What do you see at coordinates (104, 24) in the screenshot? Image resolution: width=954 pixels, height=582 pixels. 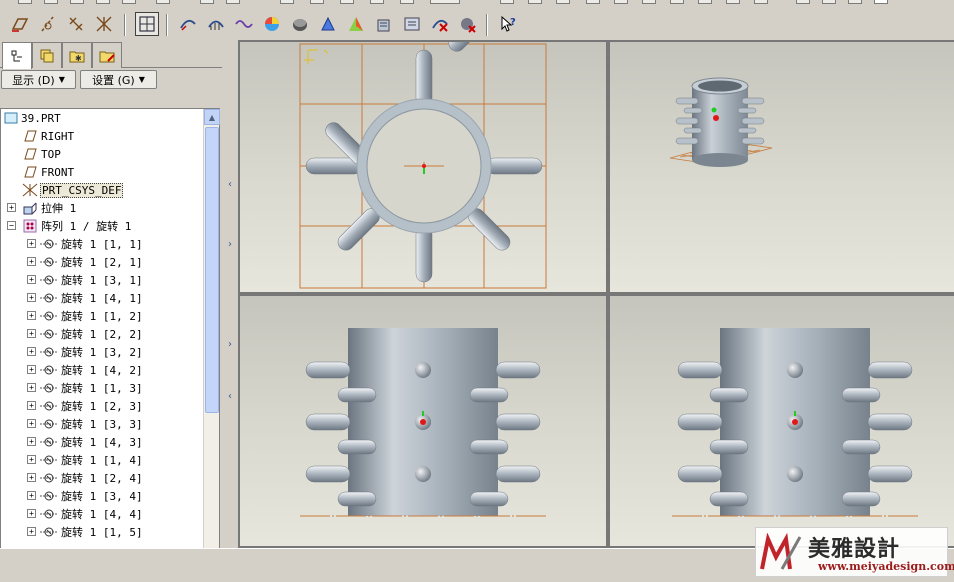 I see `datum-csys-icon` at bounding box center [104, 24].